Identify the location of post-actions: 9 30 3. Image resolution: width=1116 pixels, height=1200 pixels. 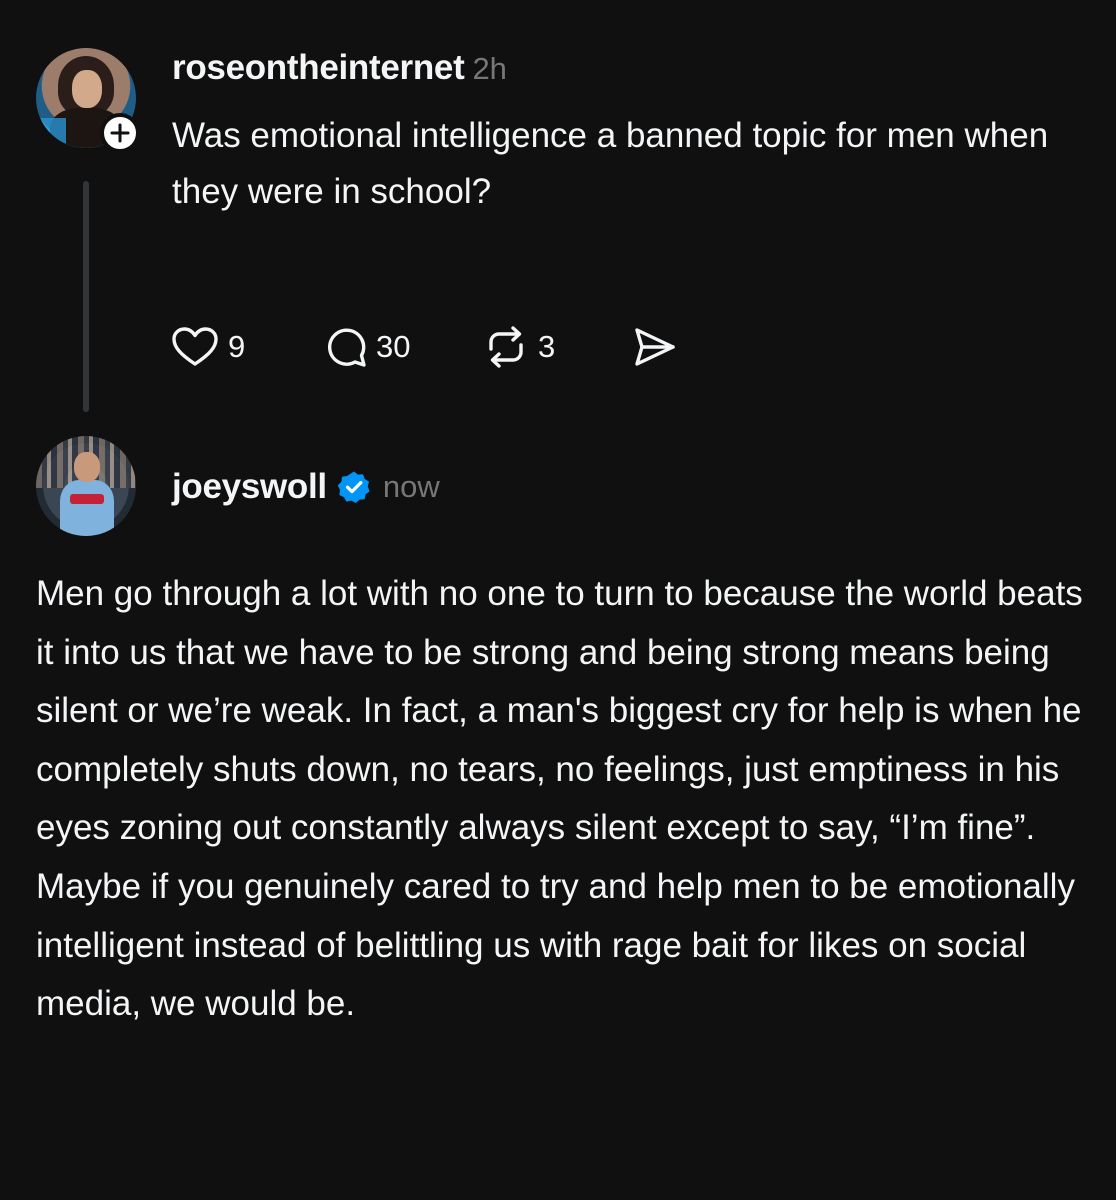
(424, 347).